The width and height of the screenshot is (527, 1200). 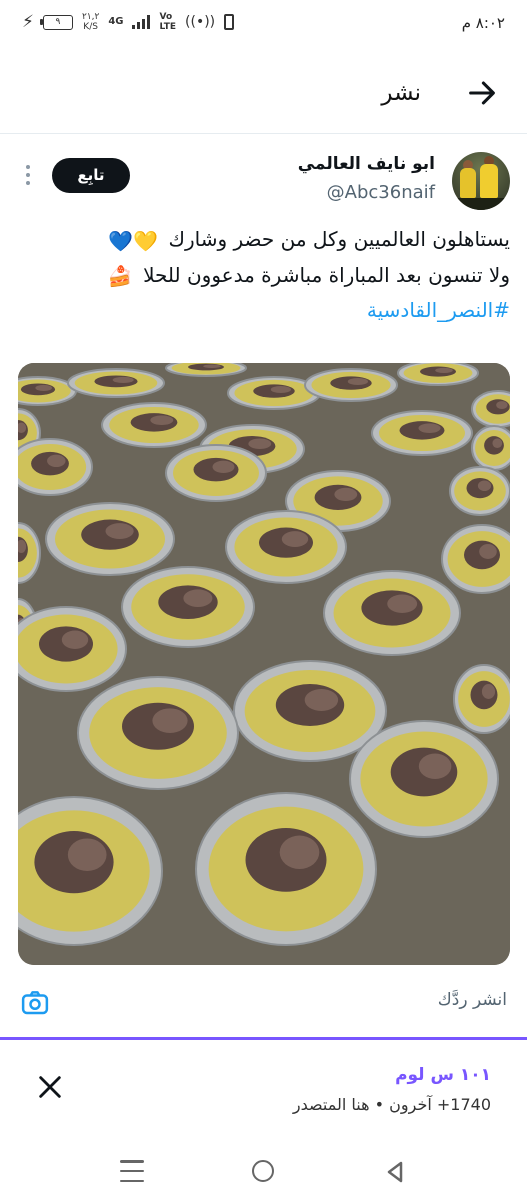 I want to click on charging-icon: ⚡, so click(x=28, y=22).